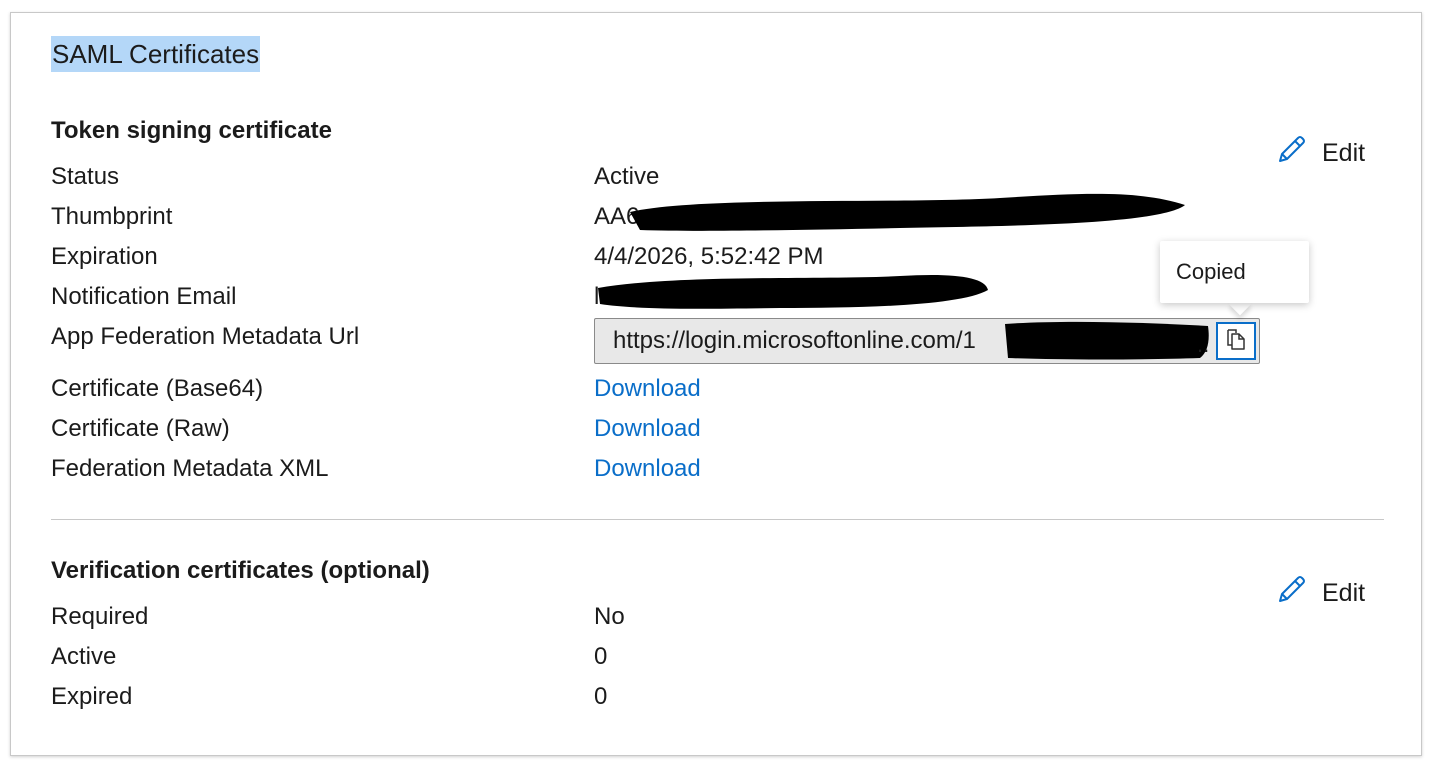 The width and height of the screenshot is (1438, 768). I want to click on expired-value: 0, so click(601, 696).